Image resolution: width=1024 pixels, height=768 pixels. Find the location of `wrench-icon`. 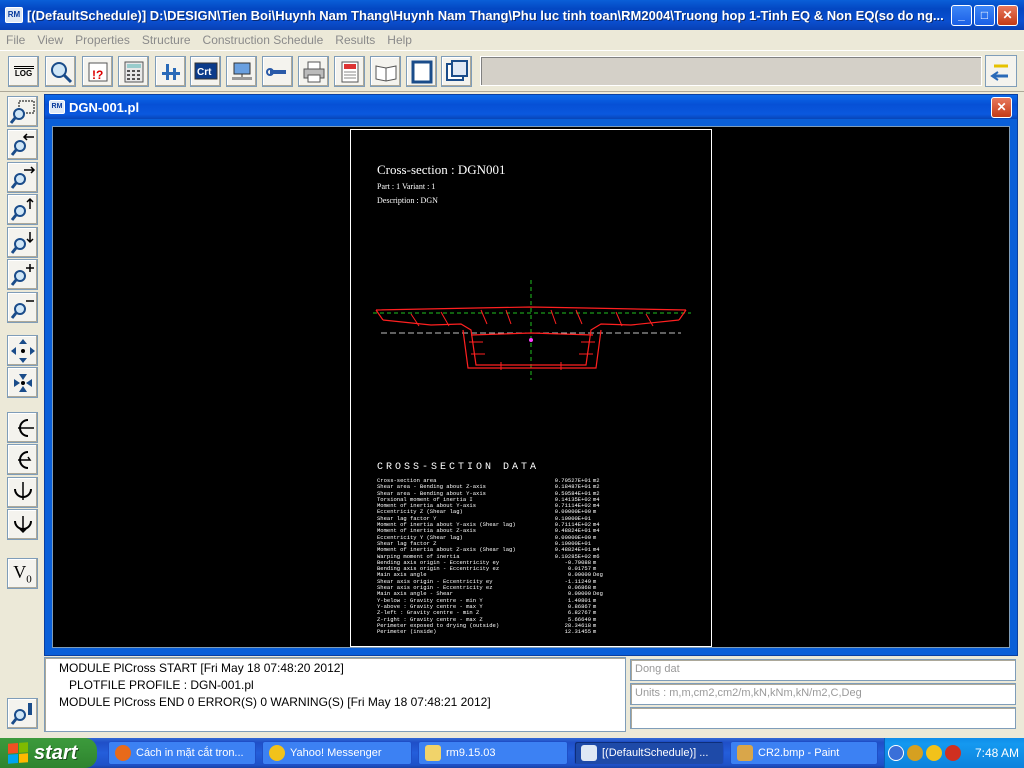

wrench-icon is located at coordinates (275, 71).